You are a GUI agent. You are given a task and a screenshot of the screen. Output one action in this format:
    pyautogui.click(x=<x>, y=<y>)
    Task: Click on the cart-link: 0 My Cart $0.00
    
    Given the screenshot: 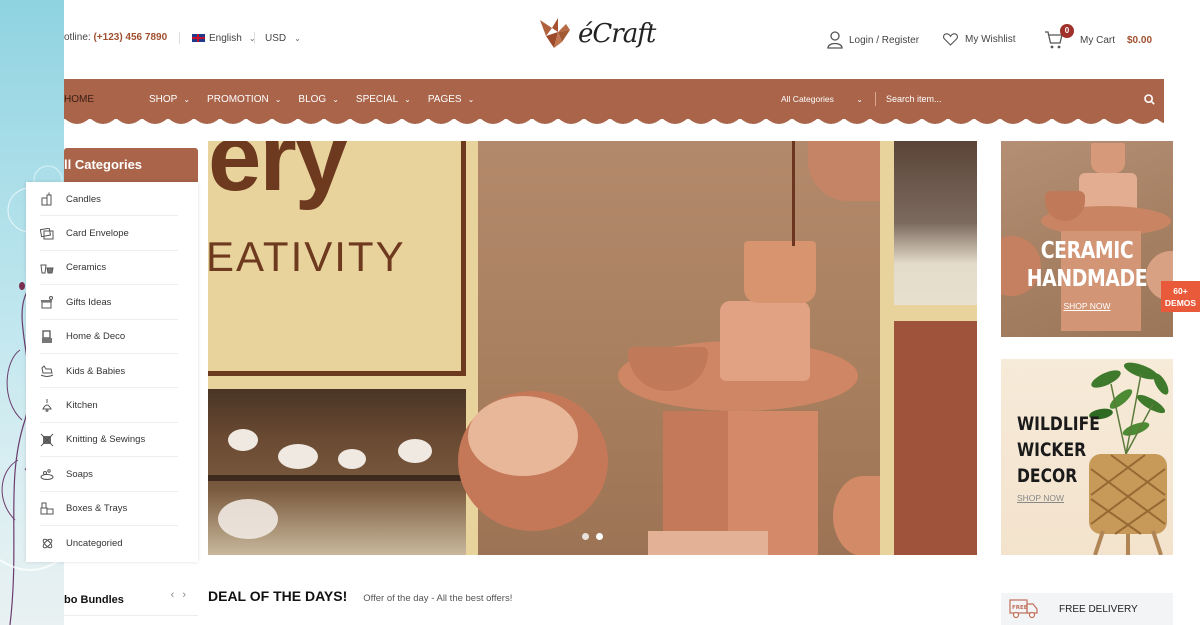 What is the action you would take?
    pyautogui.click(x=1098, y=37)
    